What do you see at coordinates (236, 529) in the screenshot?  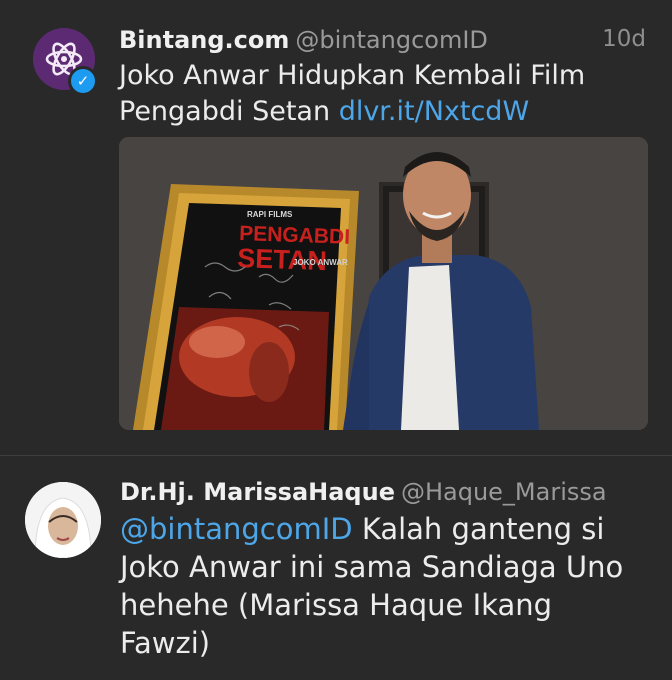 I see `reply-mention: @bintangcomID` at bounding box center [236, 529].